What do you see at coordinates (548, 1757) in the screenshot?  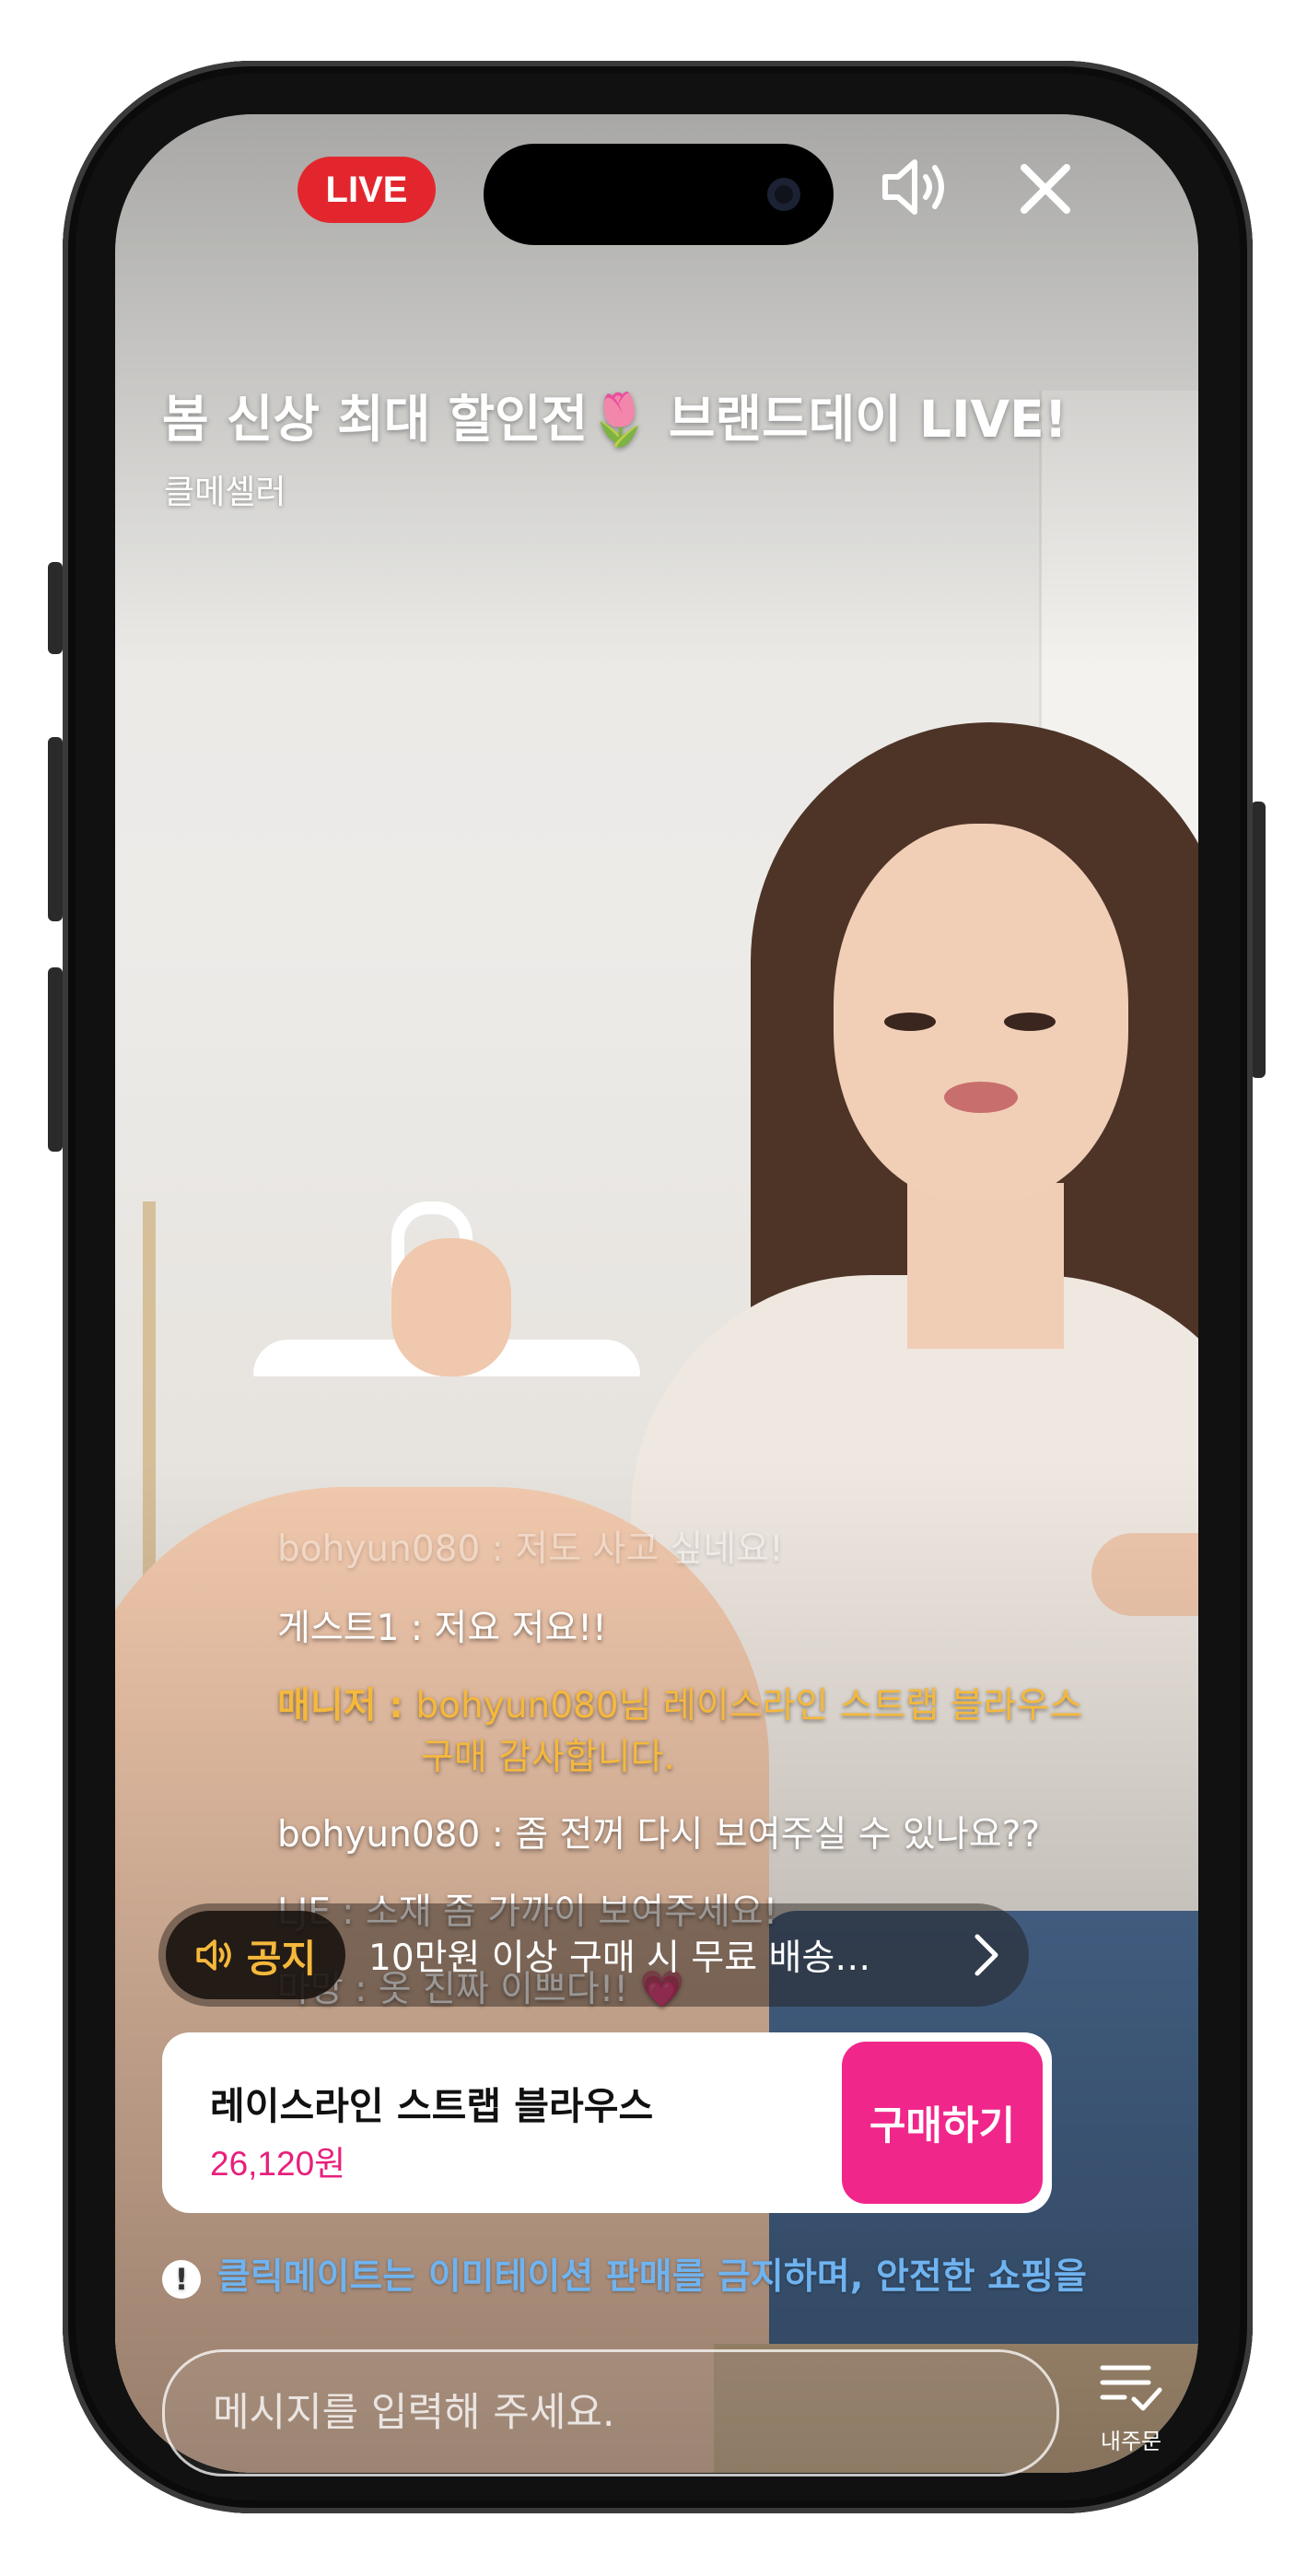 I see `chat-text-continued: 구매 감사합니다.` at bounding box center [548, 1757].